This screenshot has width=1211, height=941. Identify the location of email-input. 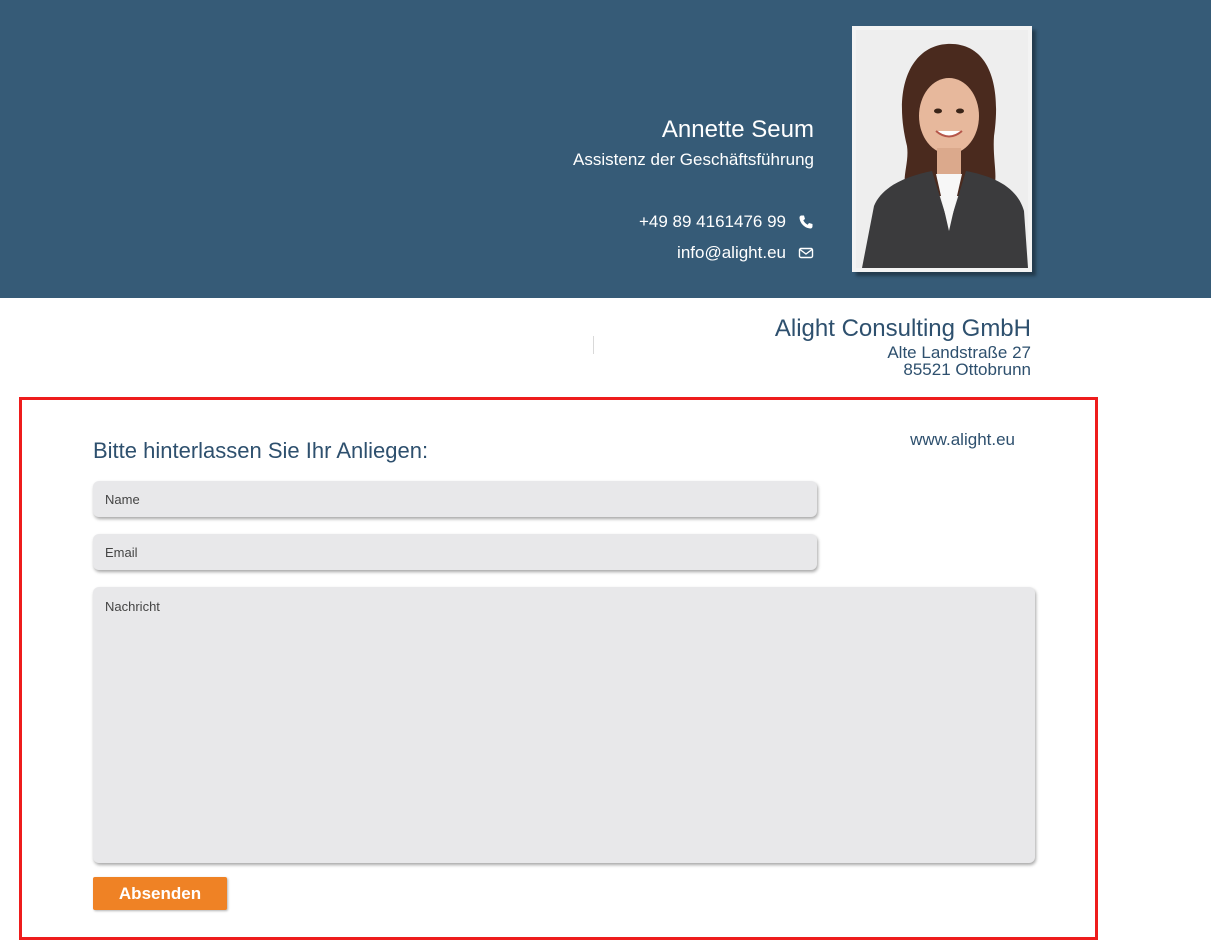
(455, 552).